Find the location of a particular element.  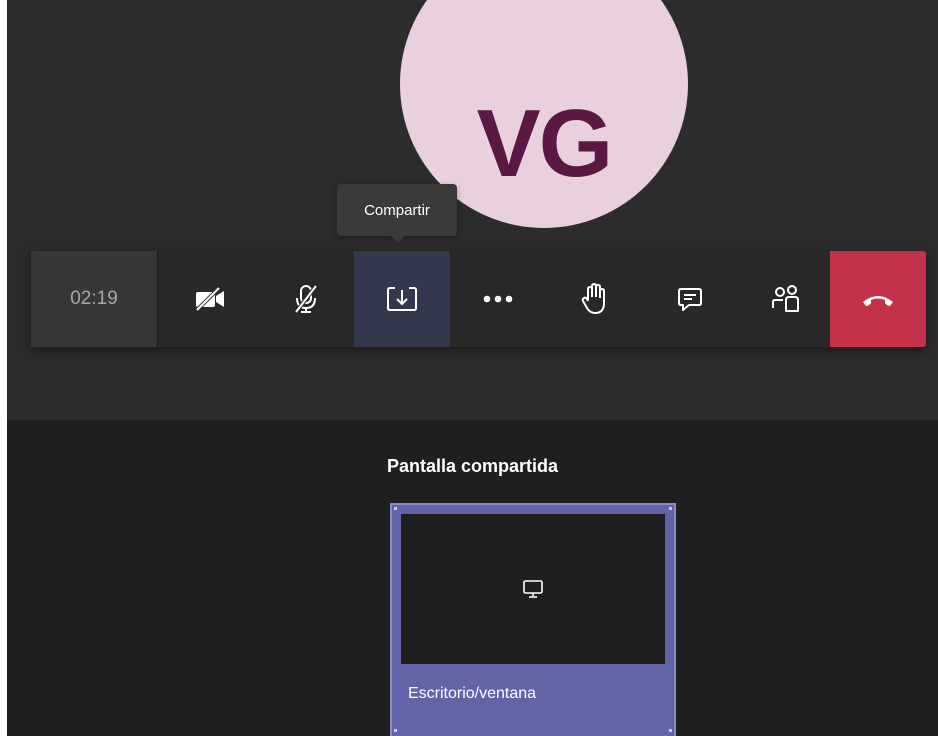

monitor-icon is located at coordinates (533, 589).